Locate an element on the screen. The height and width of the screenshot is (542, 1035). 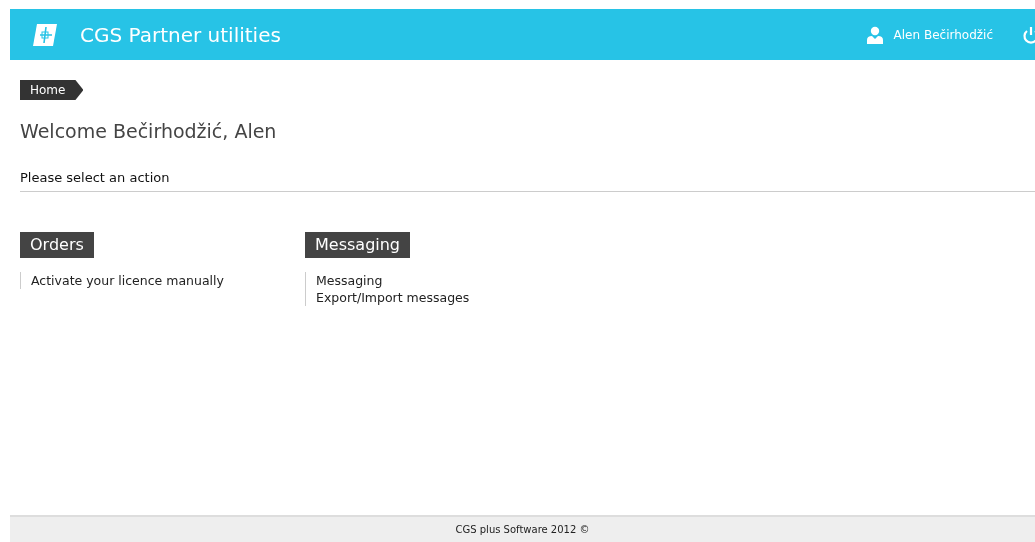
section-heading: Messaging is located at coordinates (358, 245).